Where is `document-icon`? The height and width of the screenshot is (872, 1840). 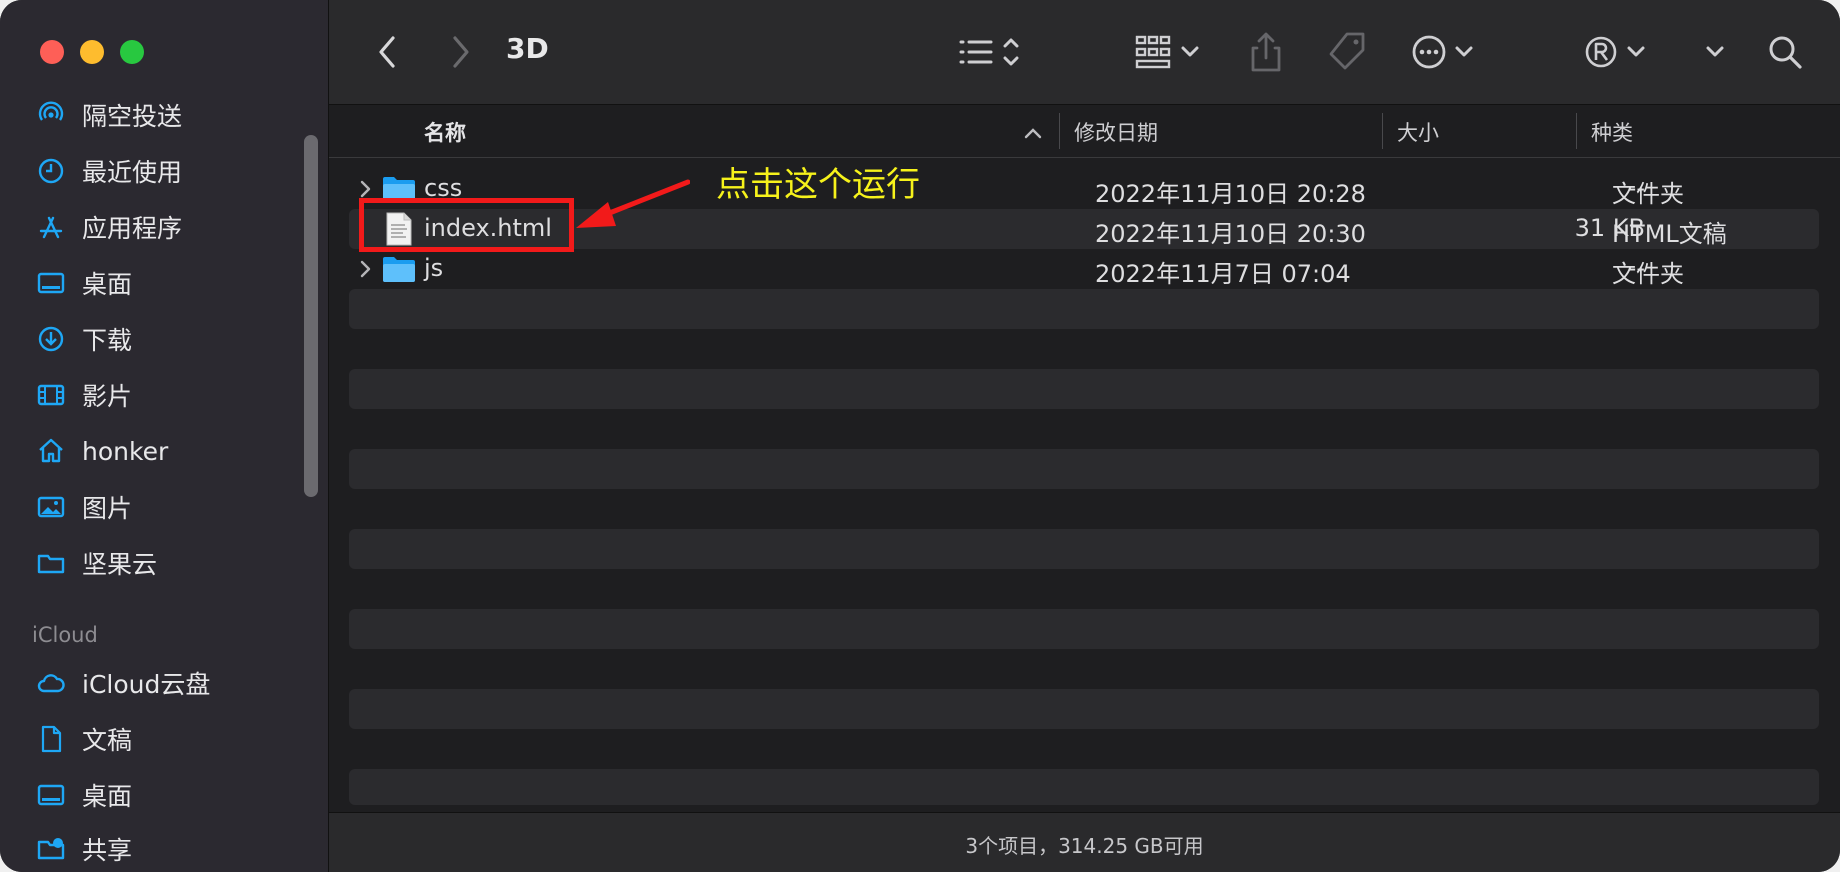
document-icon is located at coordinates (51, 739).